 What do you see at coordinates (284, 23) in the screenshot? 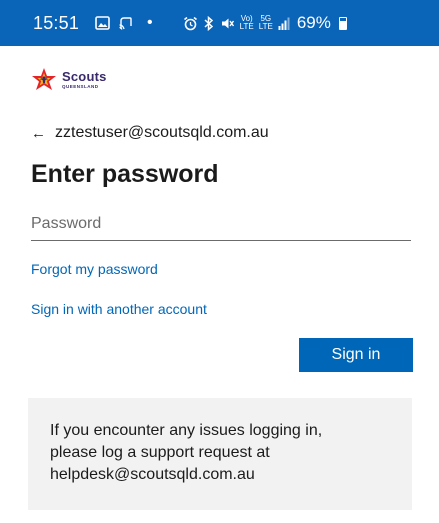
I see `signal-icon` at bounding box center [284, 23].